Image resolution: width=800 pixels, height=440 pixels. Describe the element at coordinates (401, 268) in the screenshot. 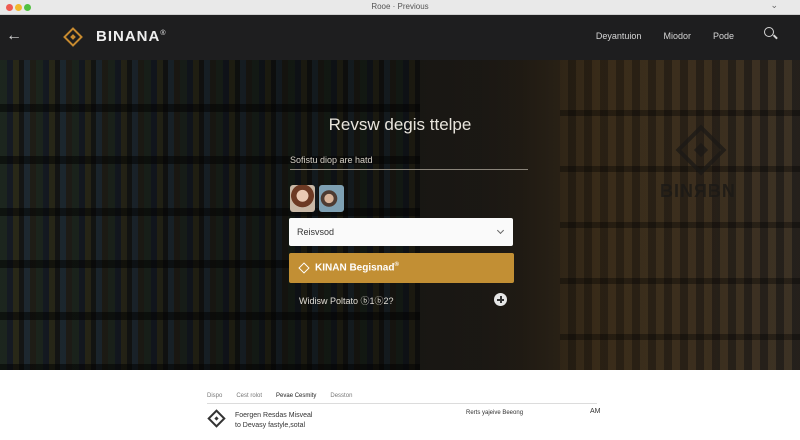

I see `primary-cta-button: KINAN Begisnad®` at that location.